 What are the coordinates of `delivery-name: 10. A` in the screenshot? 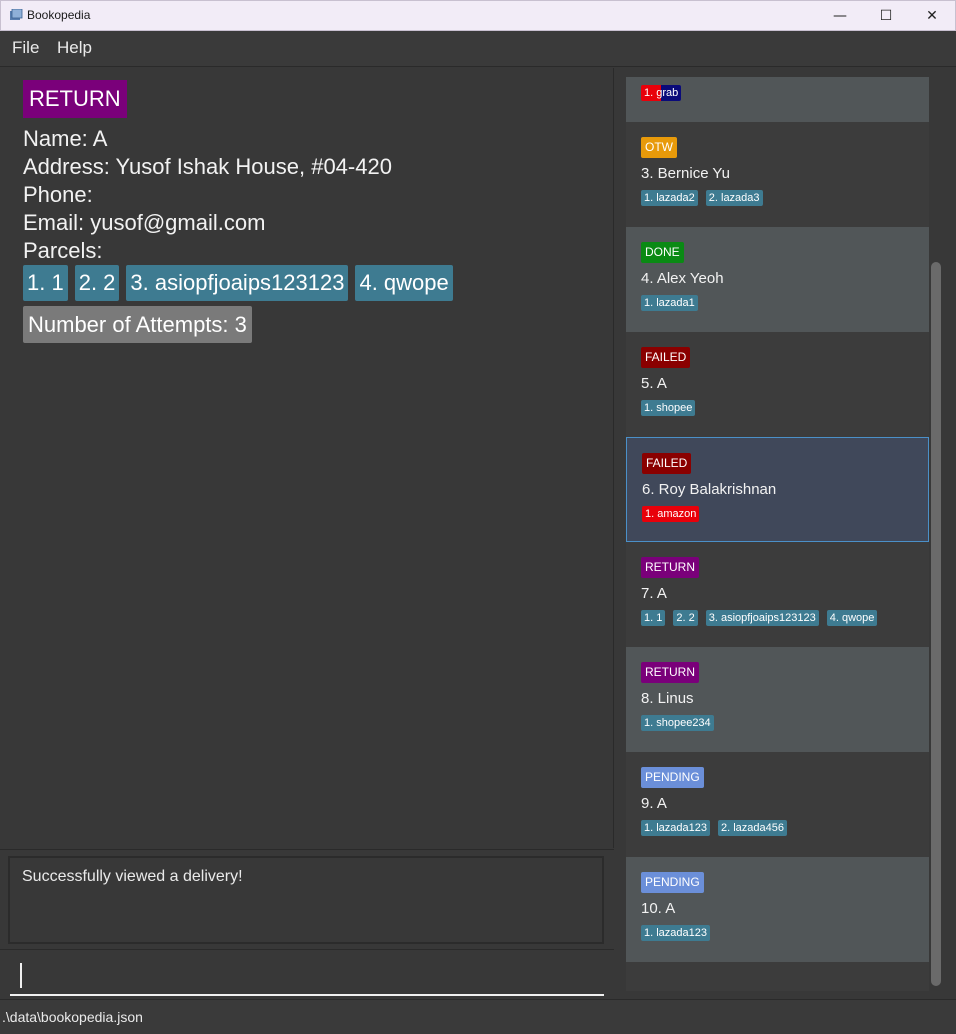 It's located at (658, 908).